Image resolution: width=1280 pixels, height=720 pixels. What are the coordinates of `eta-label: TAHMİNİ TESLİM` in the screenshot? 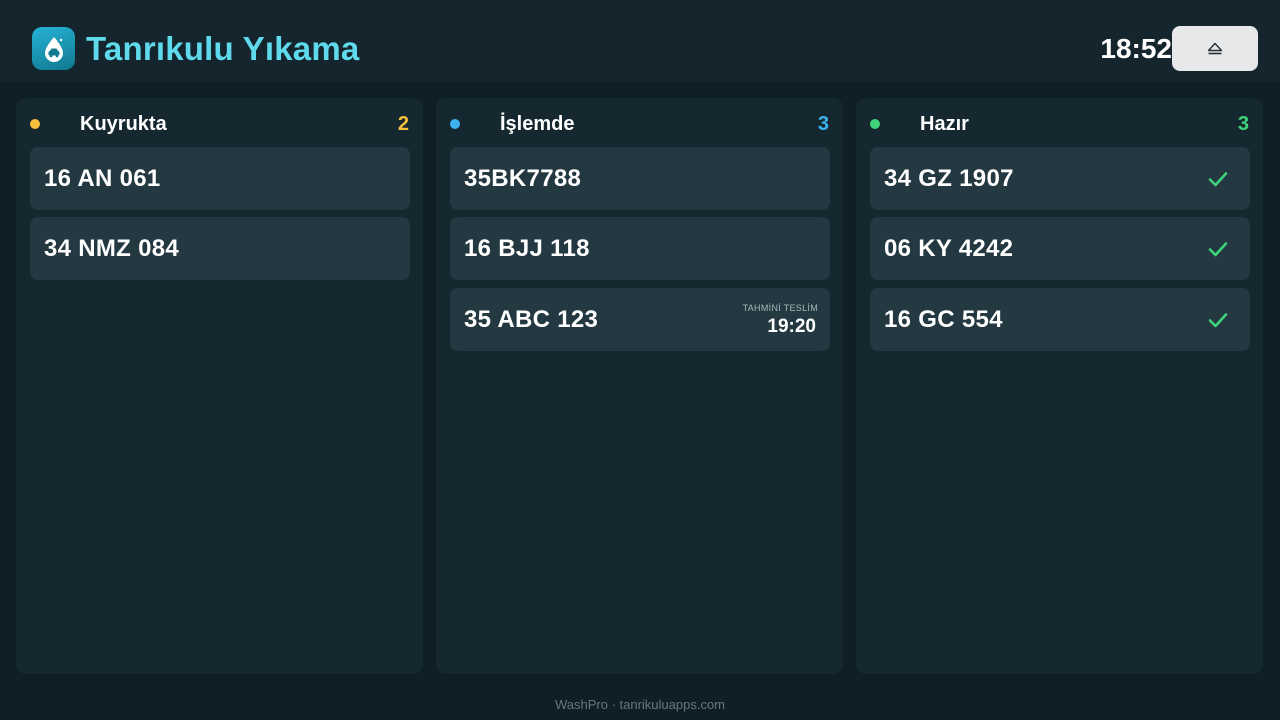 It's located at (780, 308).